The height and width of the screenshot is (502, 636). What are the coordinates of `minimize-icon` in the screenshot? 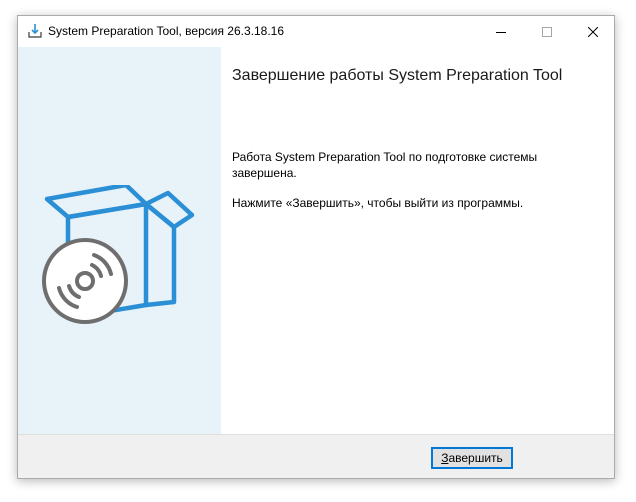 It's located at (501, 32).